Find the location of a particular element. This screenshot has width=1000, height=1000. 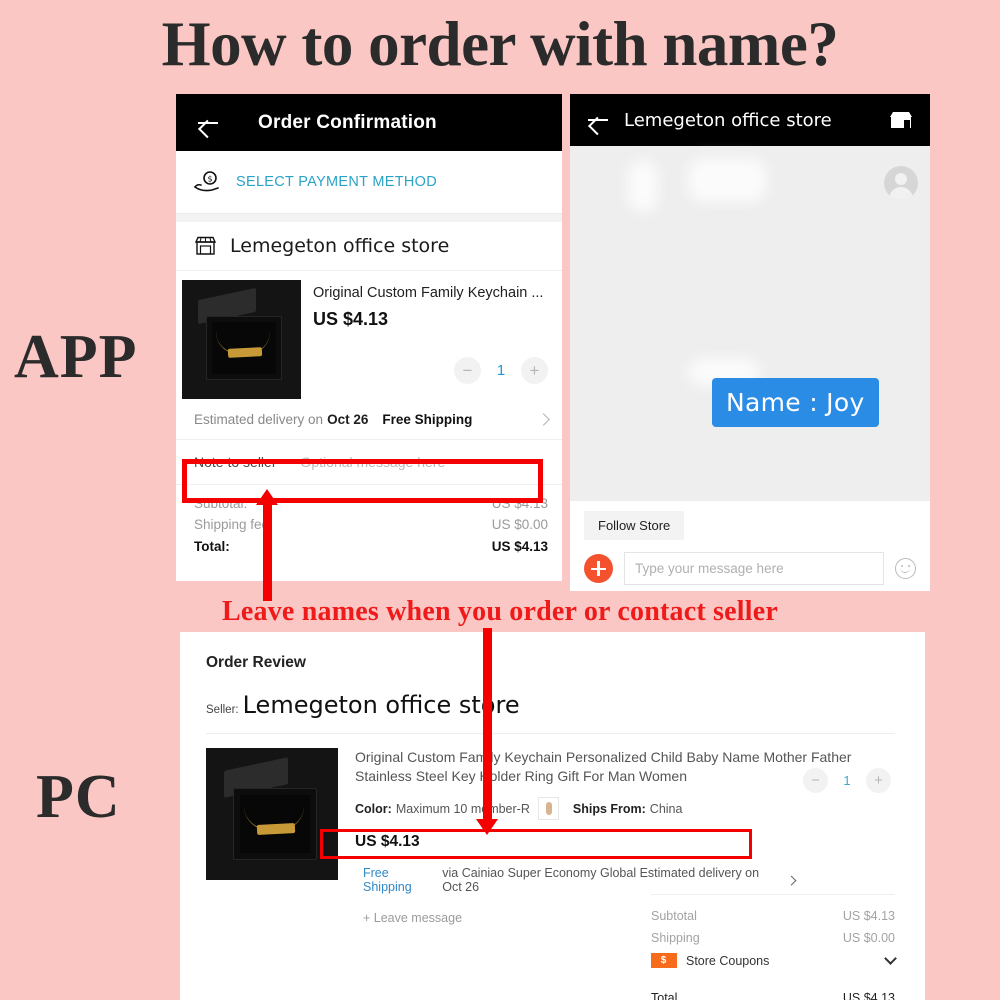

chat-divider is located at coordinates (750, 497).